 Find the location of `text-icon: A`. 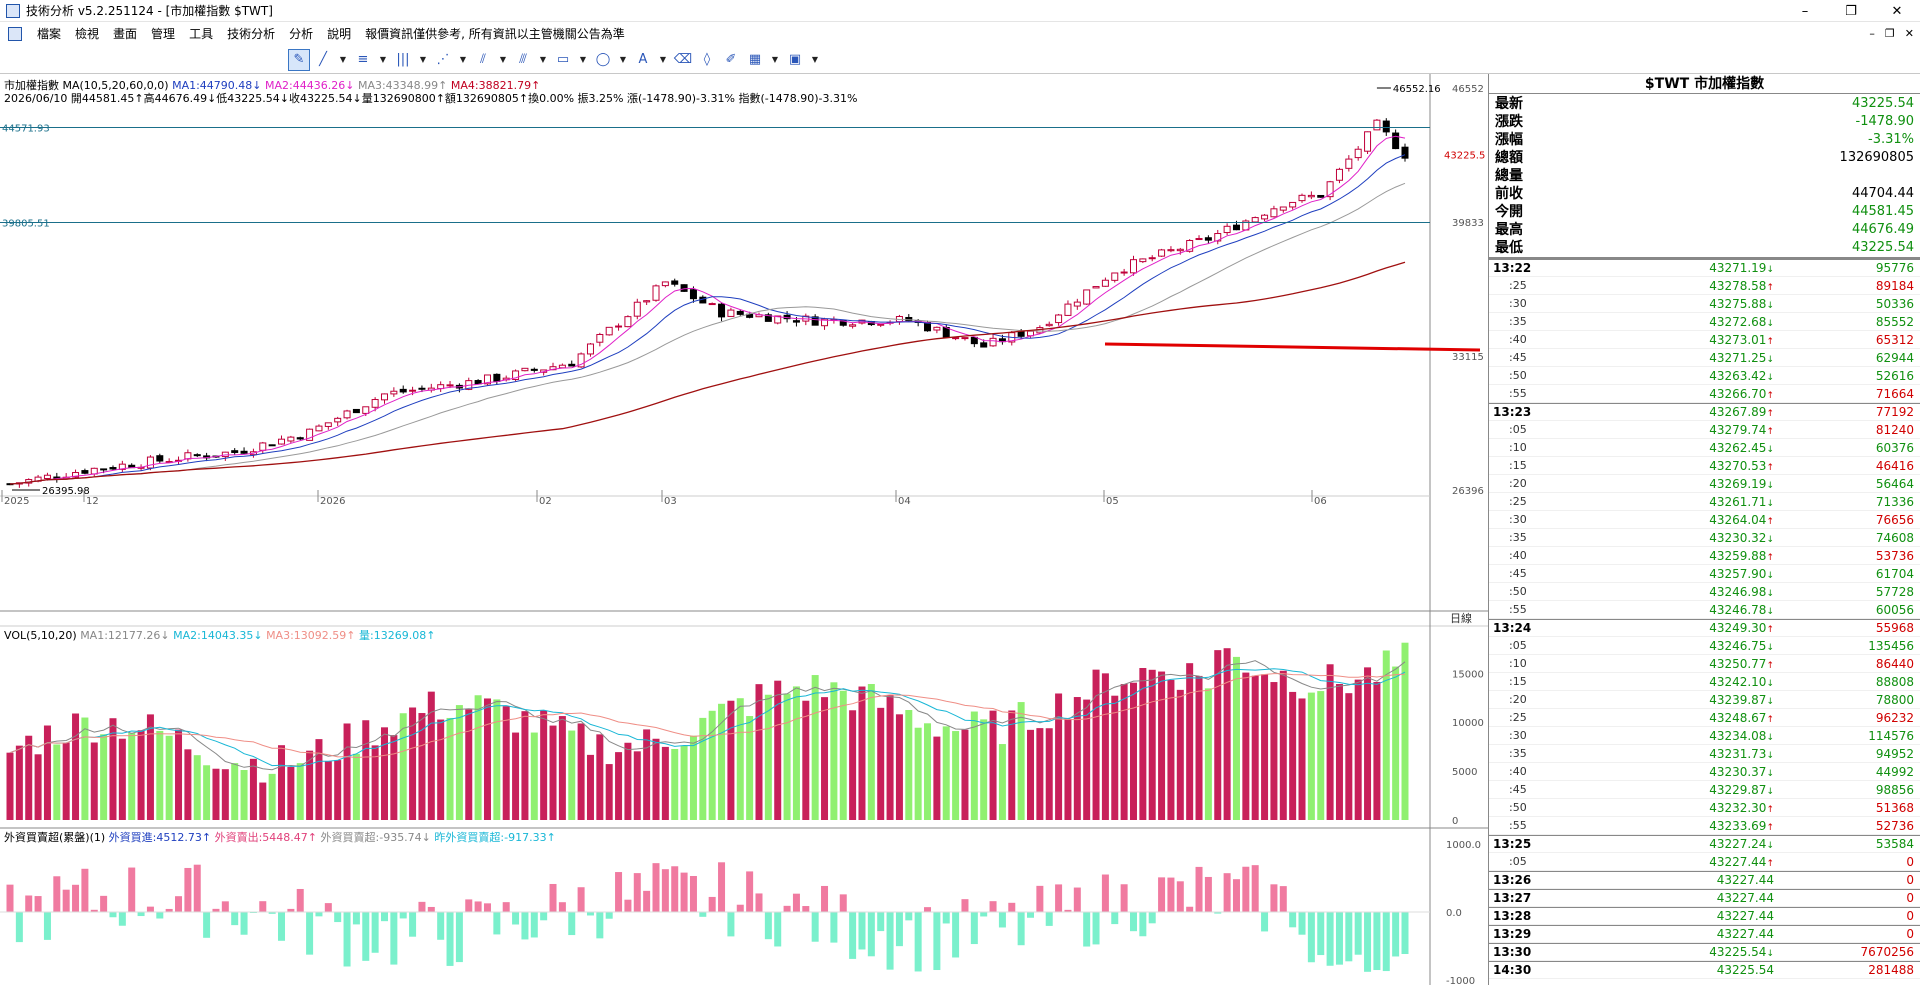

text-icon: A is located at coordinates (643, 60).